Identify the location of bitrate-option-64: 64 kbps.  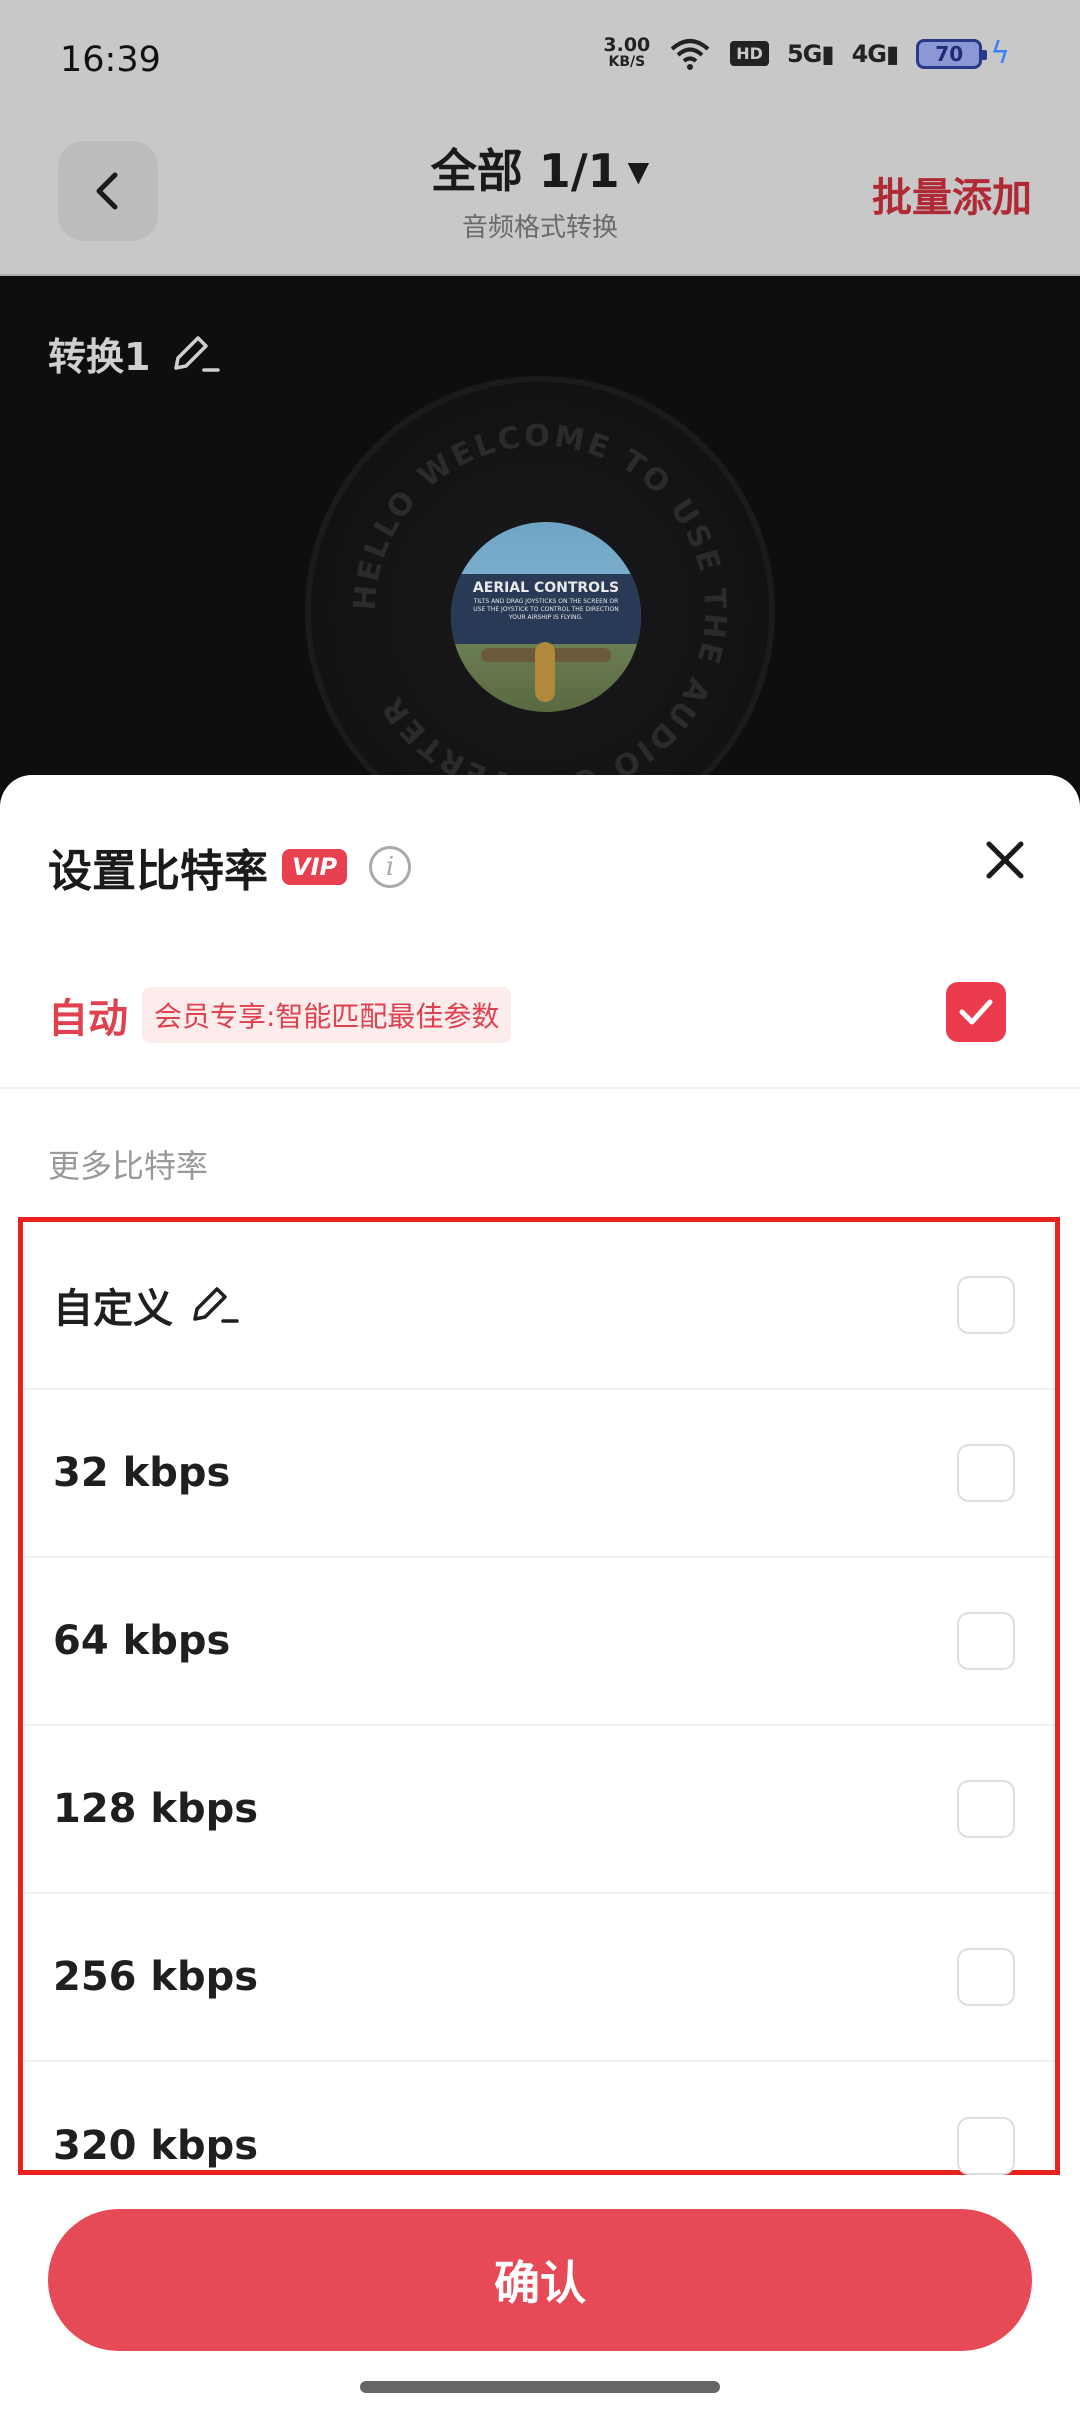
(539, 1642).